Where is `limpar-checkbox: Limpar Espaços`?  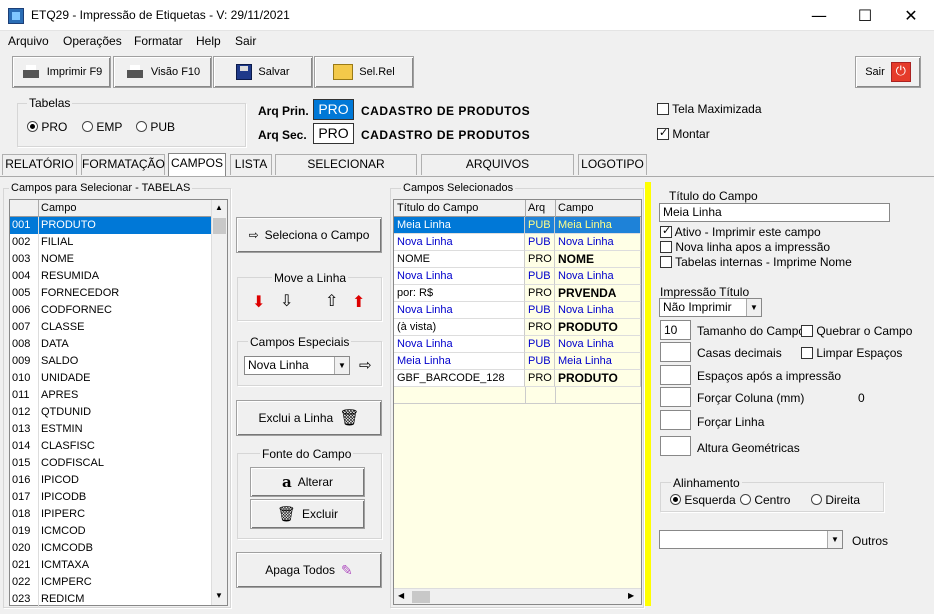
limpar-checkbox: Limpar Espaços is located at coordinates (851, 353).